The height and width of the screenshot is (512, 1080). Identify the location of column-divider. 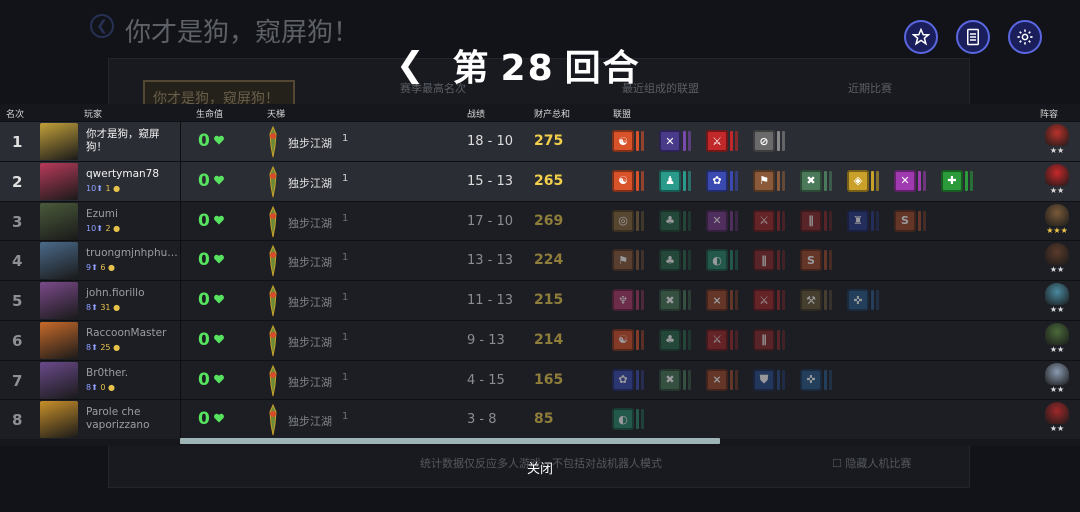
(180, 300).